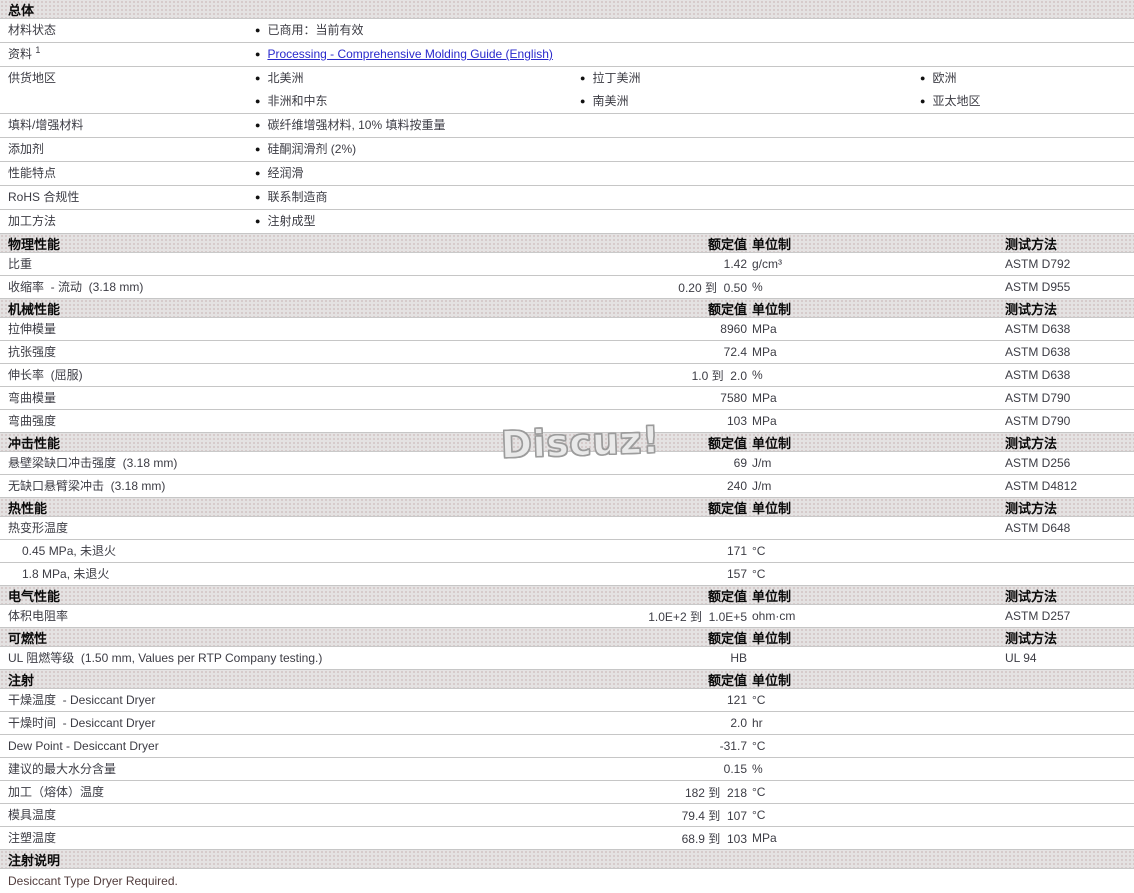  I want to click on property-label: 无缺口悬臂梁冲击 (3.18 mm), so click(87, 486).